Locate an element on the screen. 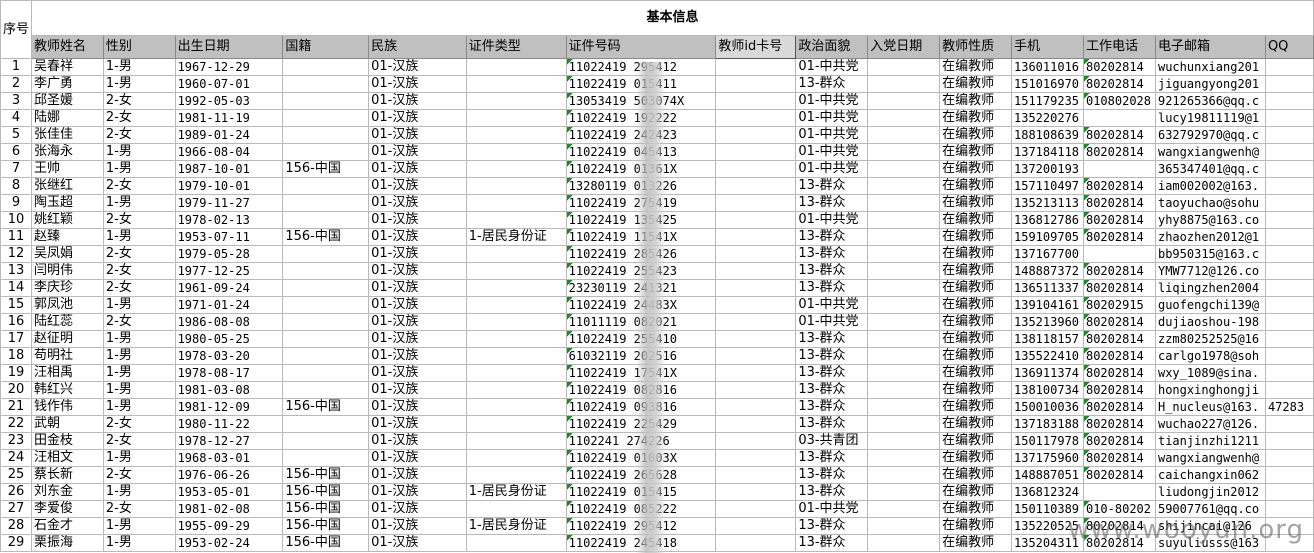 The width and height of the screenshot is (1314, 553). table-cell: carlgo1978@soh is located at coordinates (1210, 356).